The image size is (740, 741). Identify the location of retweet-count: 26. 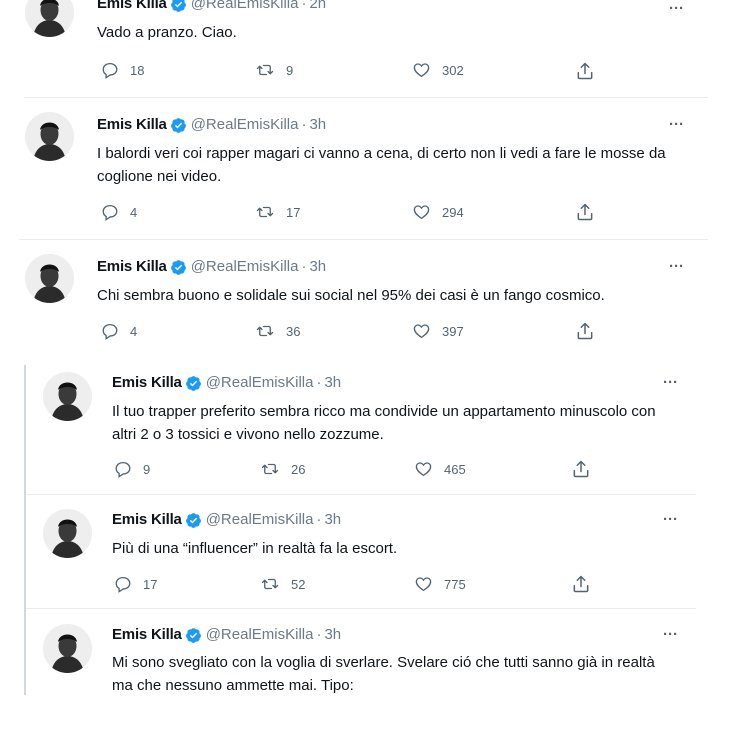
(298, 469).